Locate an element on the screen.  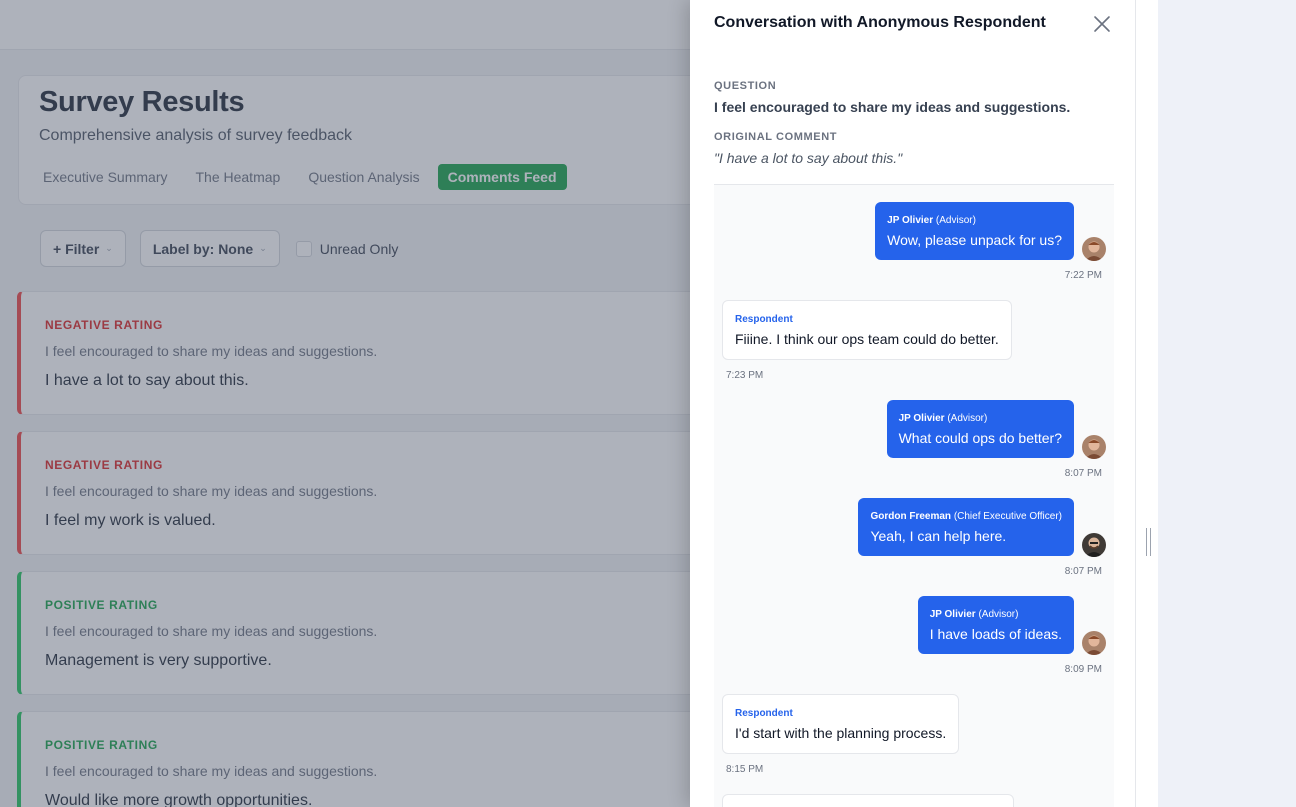
close-icon is located at coordinates (1102, 24).